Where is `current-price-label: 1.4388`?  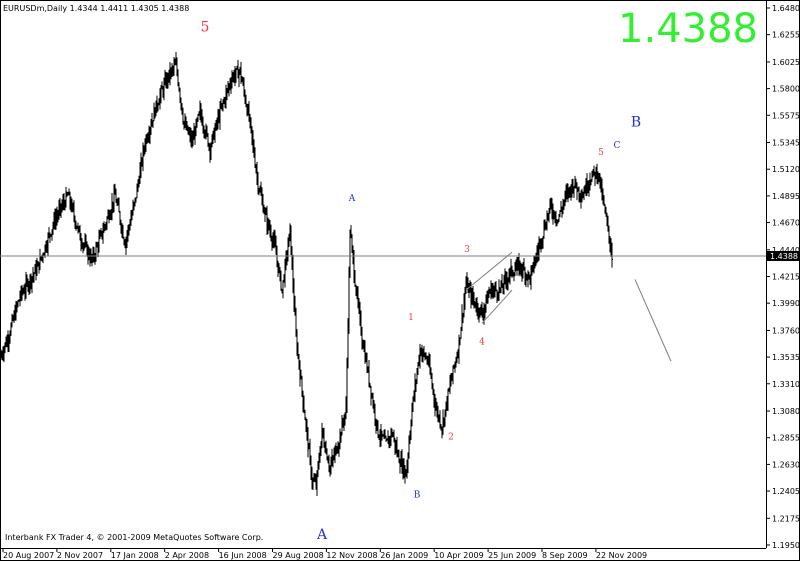 current-price-label: 1.4388 is located at coordinates (784, 256).